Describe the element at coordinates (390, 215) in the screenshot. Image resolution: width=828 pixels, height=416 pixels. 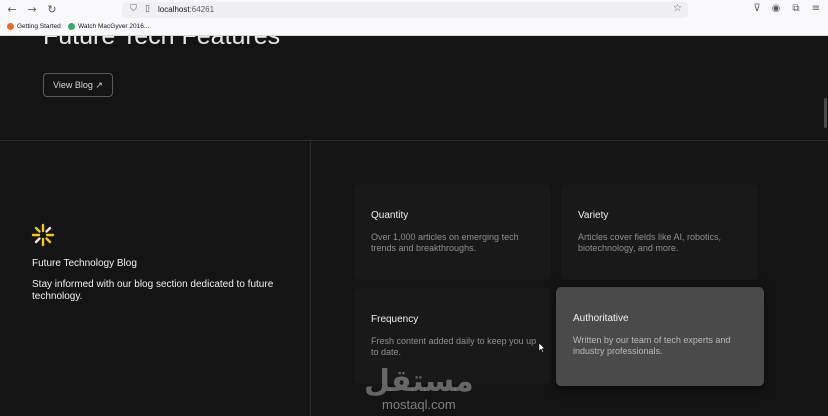
I see `card-title: Quantity` at that location.